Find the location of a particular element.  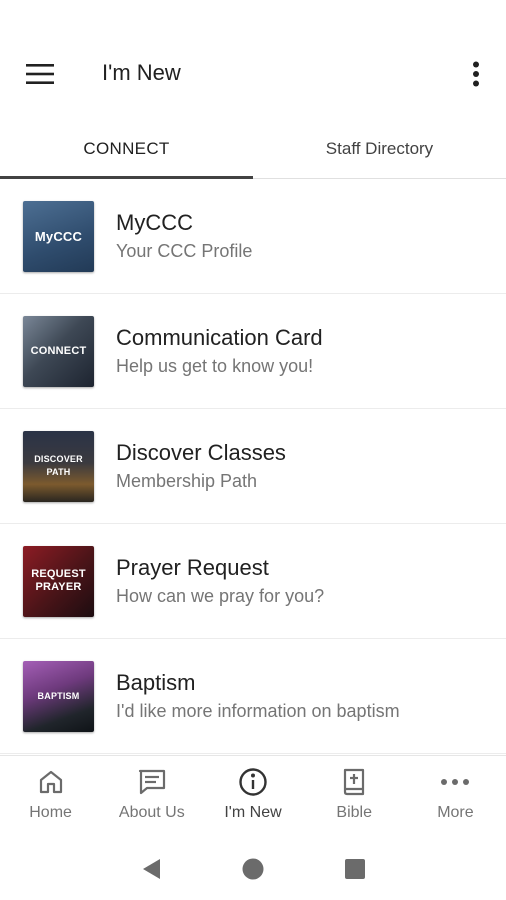

more-vertical-icon is located at coordinates (476, 74).